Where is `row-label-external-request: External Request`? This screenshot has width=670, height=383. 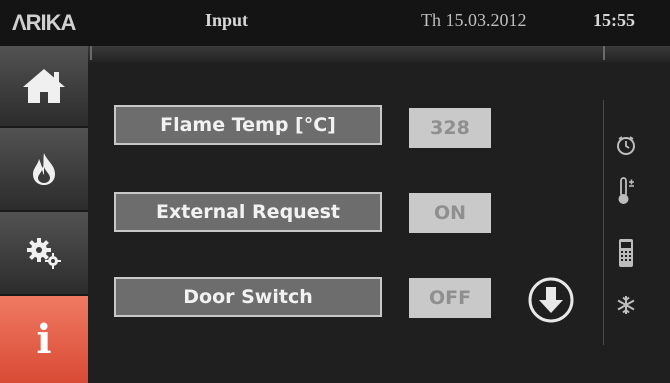
row-label-external-request: External Request is located at coordinates (248, 212).